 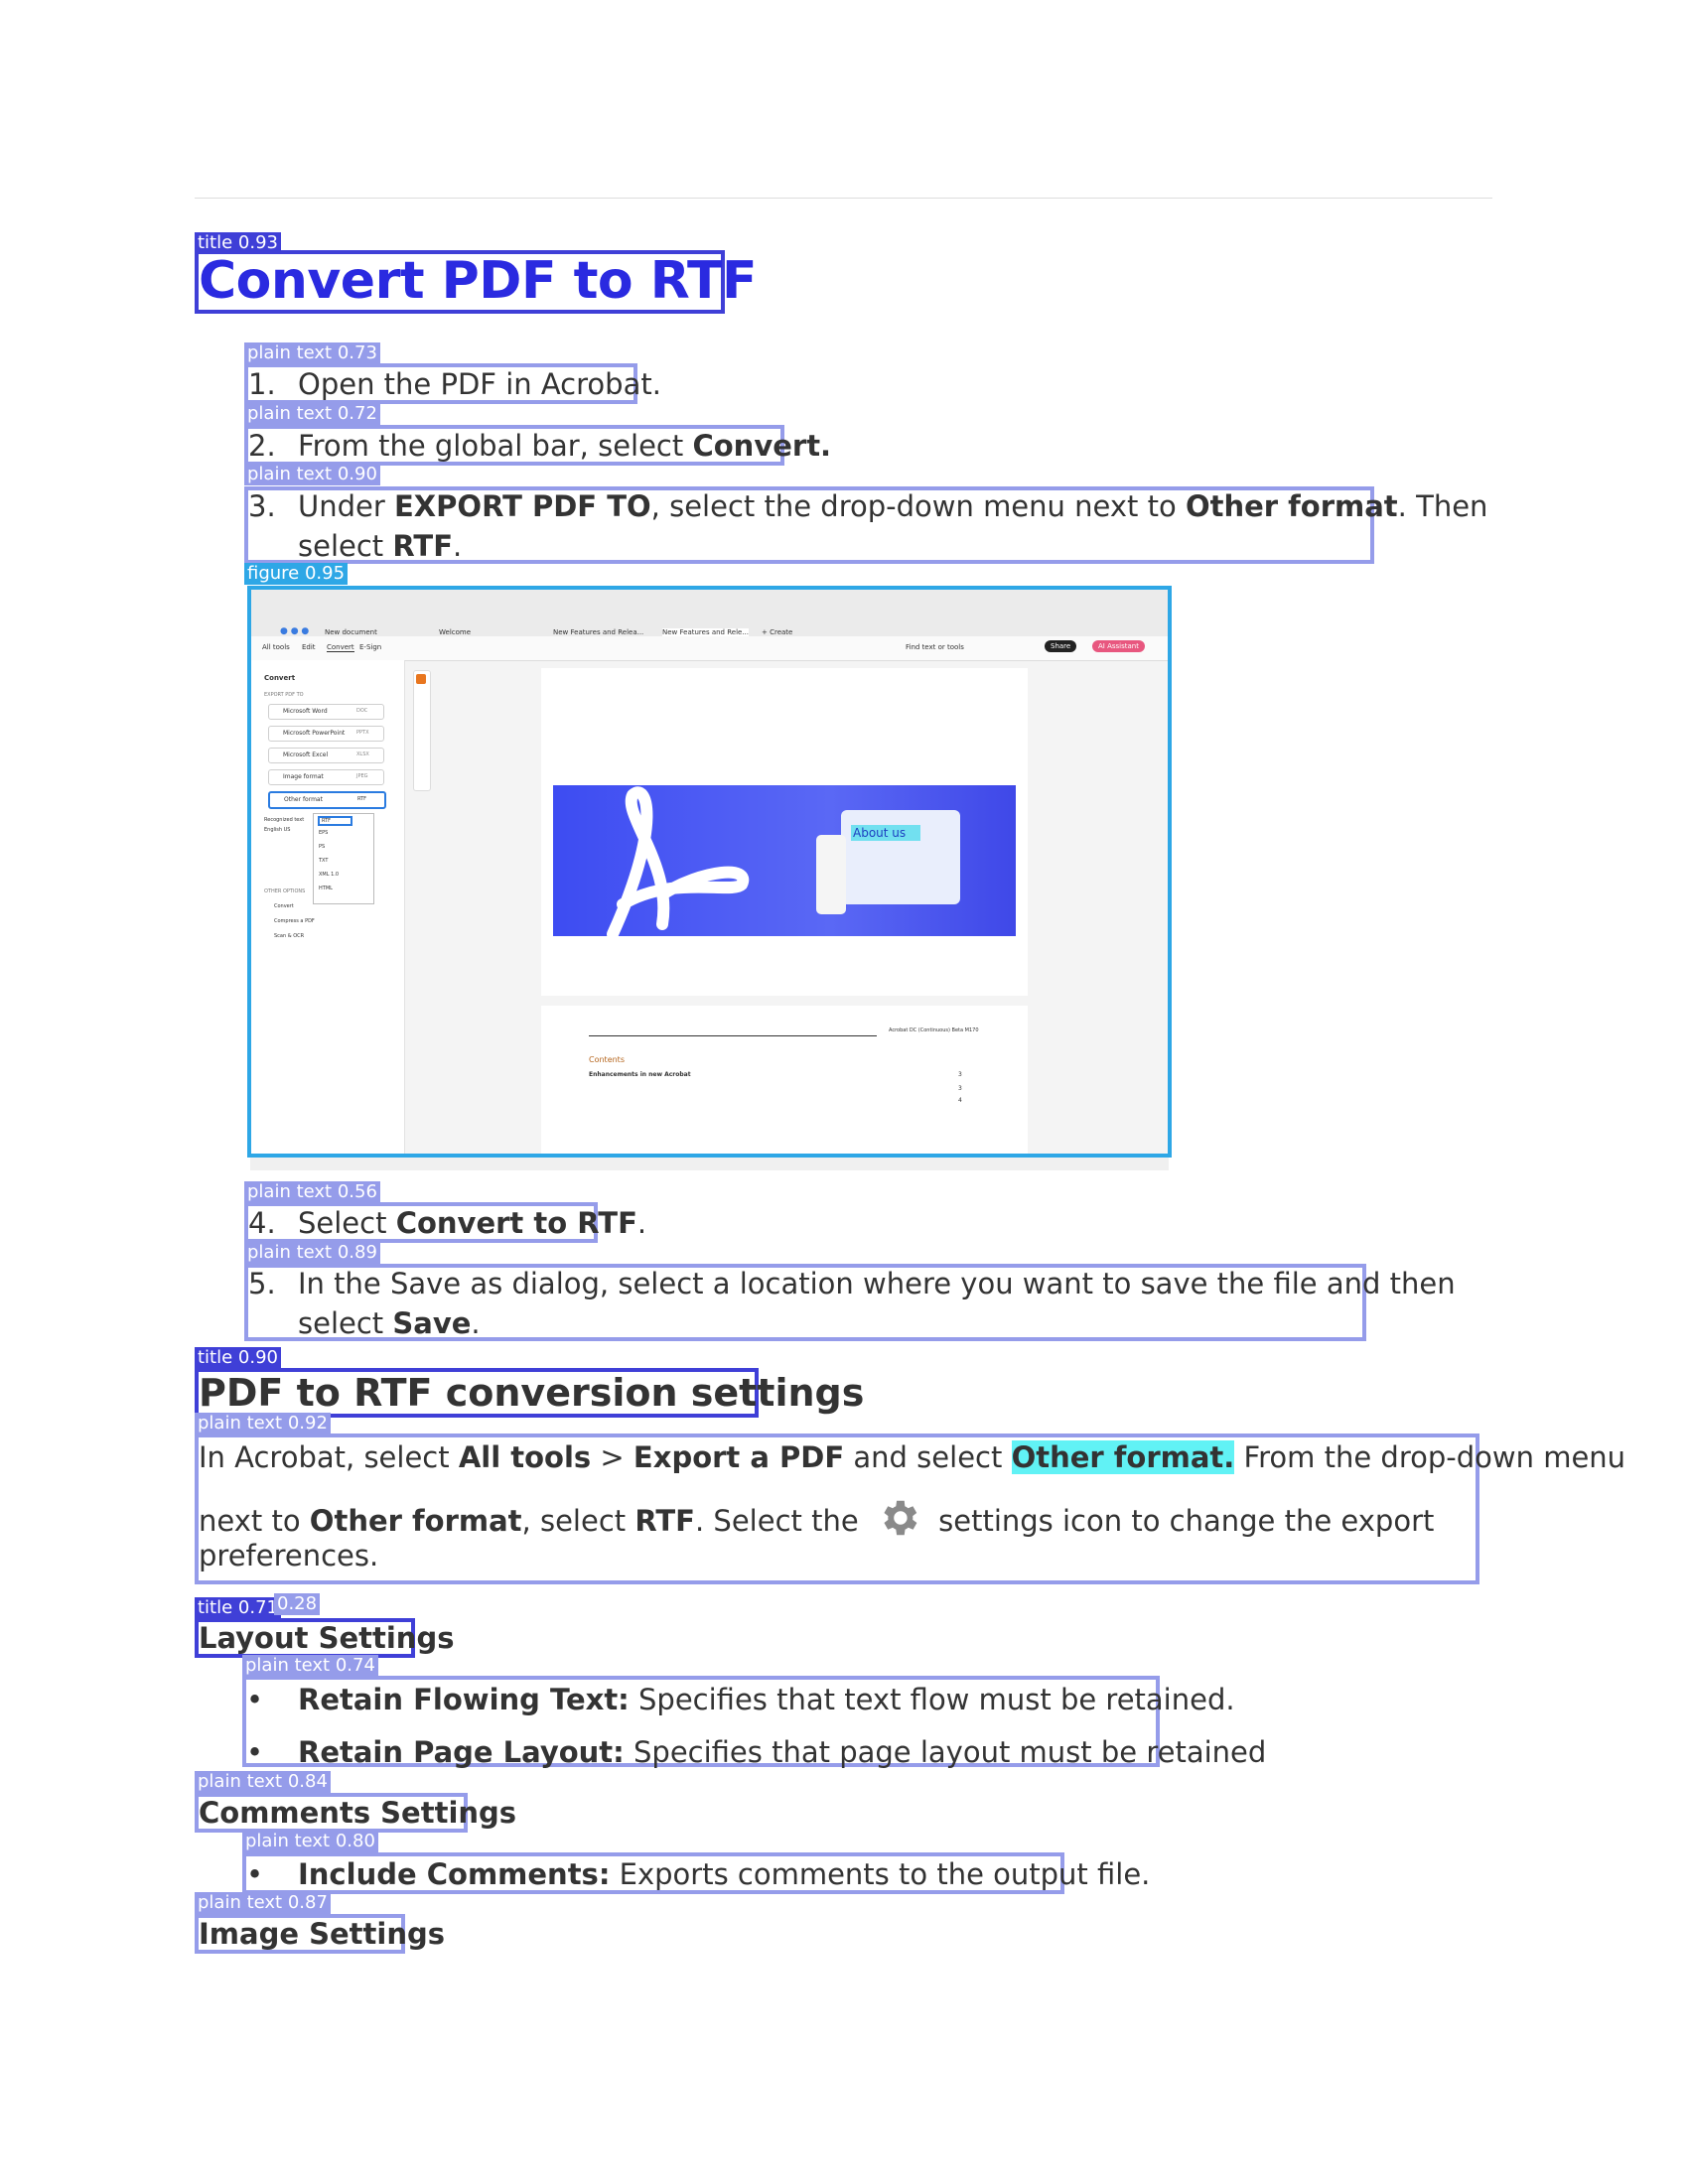 What do you see at coordinates (347, 1223) in the screenshot?
I see `text: Select` at bounding box center [347, 1223].